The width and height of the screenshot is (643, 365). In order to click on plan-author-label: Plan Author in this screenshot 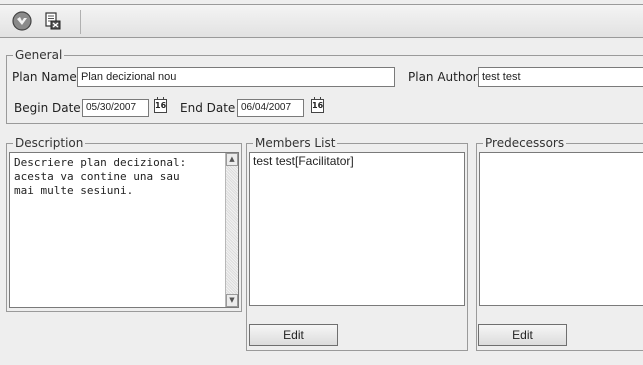, I will do `click(443, 77)`.